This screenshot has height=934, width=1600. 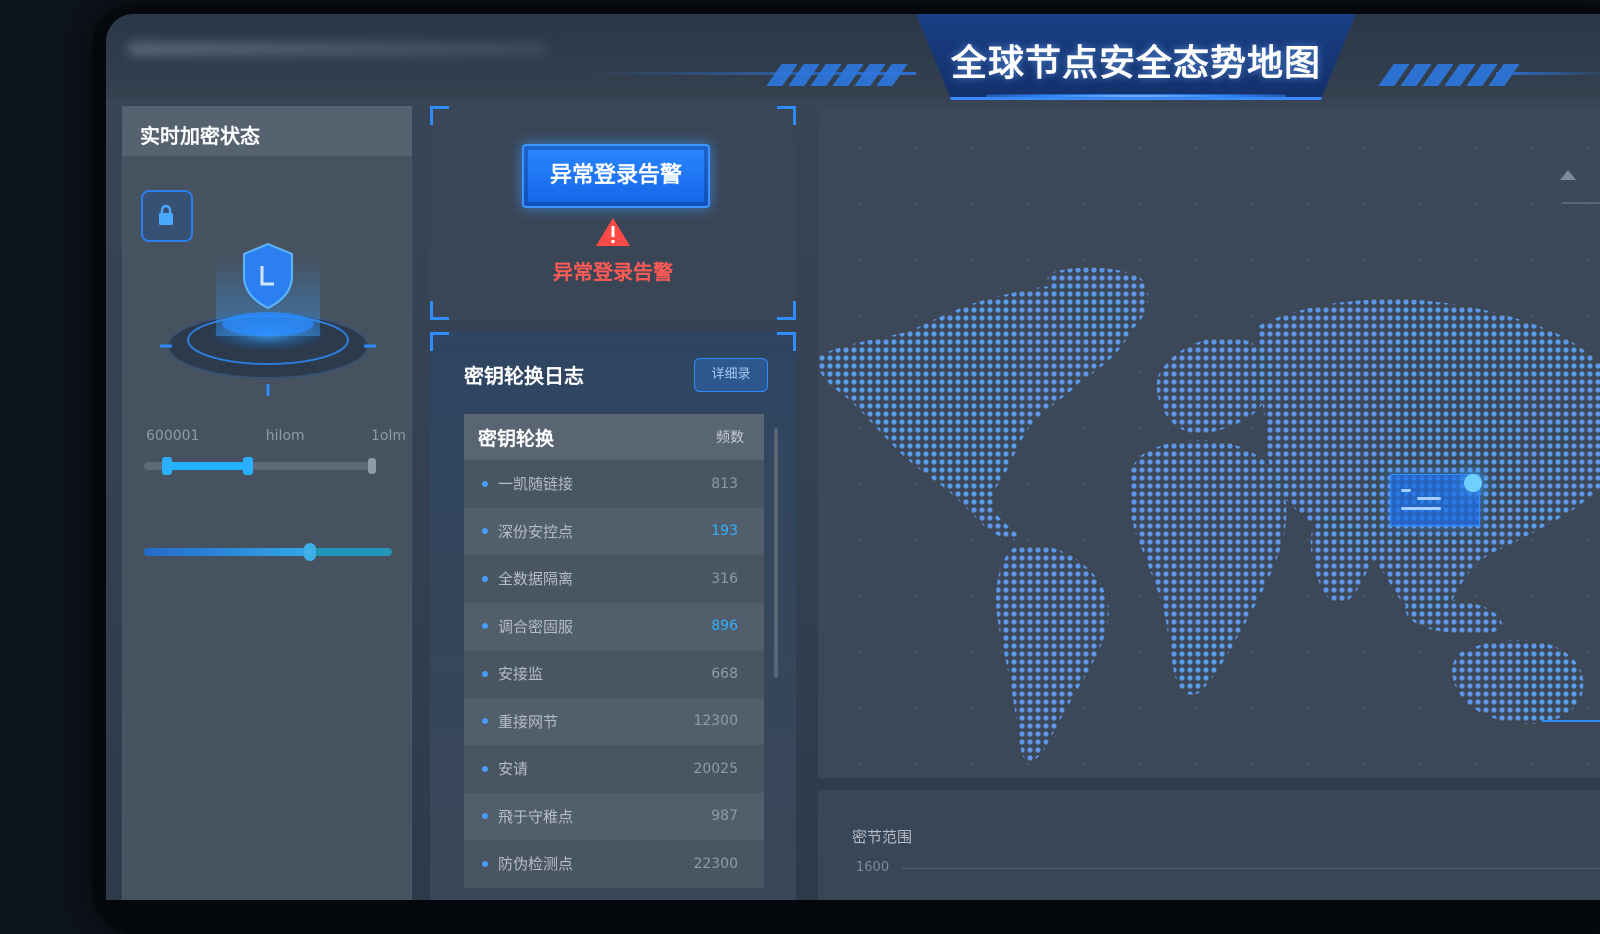 I want to click on page-title: 全球节点安全态势地图, so click(x=1135, y=63).